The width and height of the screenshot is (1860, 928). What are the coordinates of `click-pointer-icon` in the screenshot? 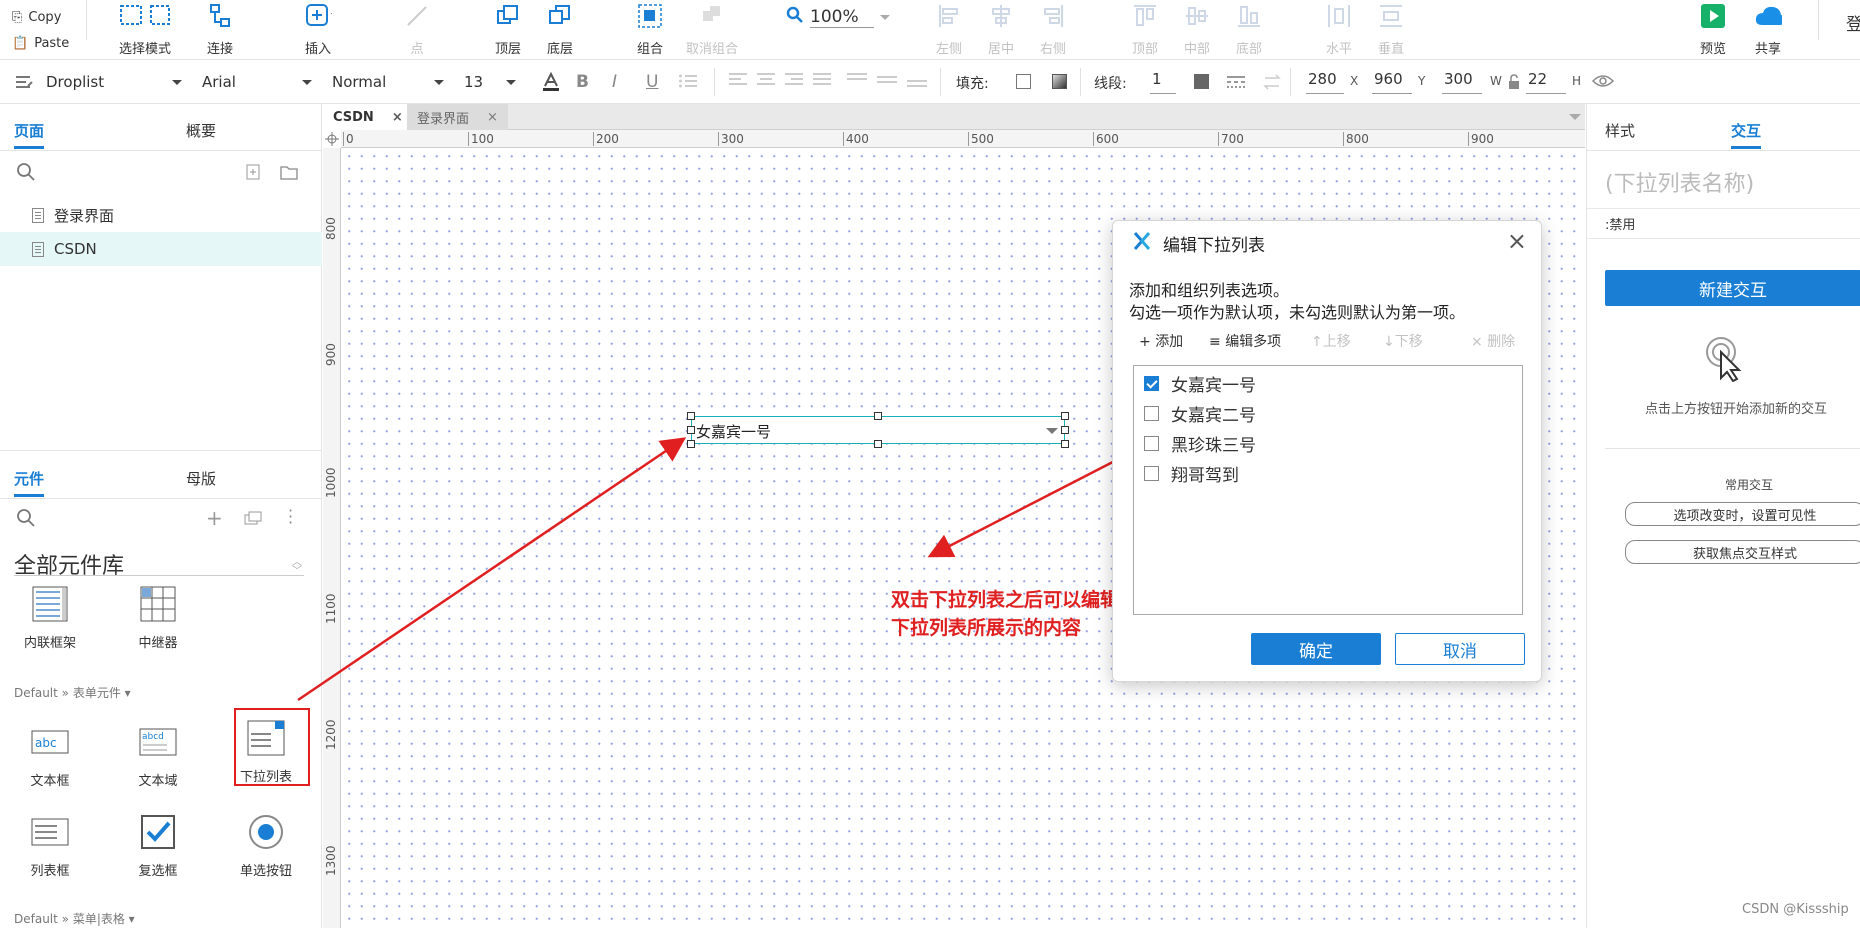 It's located at (1727, 360).